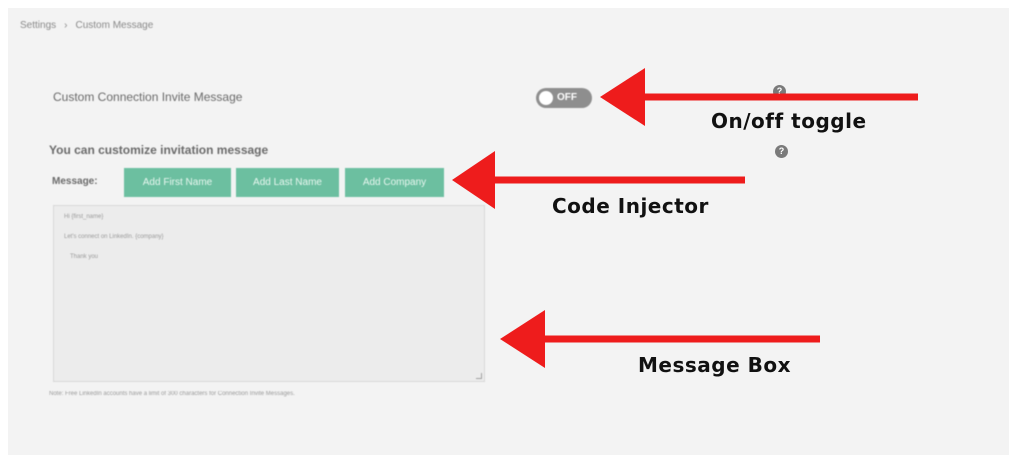 This screenshot has height=455, width=1017. I want to click on message-box-annotation-label: Message Box, so click(714, 365).